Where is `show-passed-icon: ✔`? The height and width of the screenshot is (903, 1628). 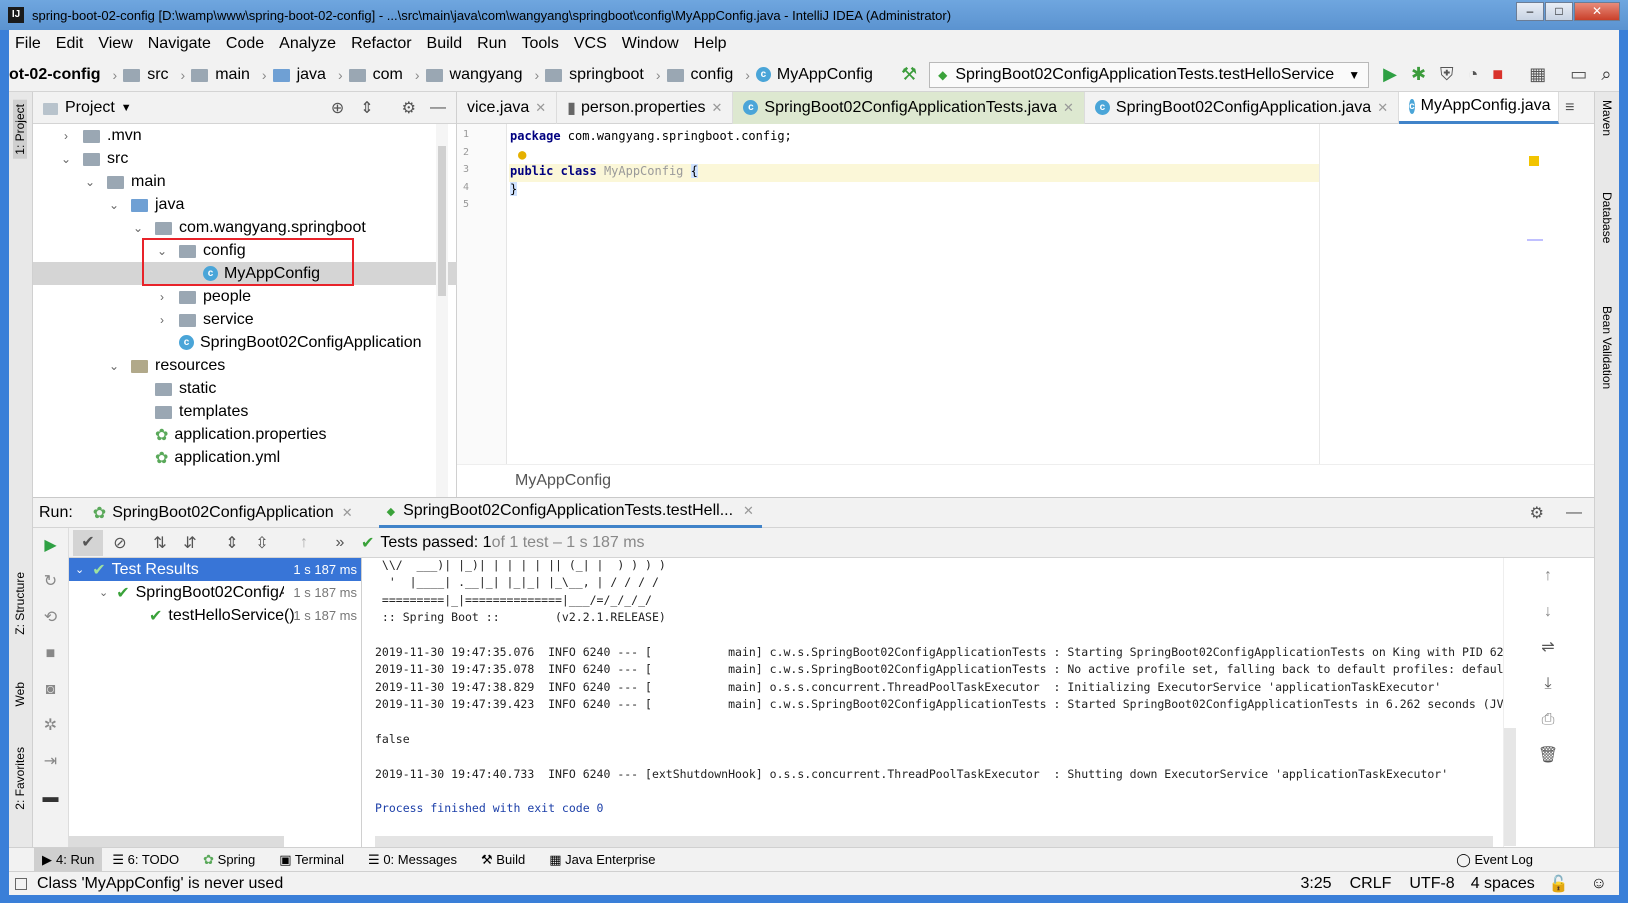 show-passed-icon: ✔ is located at coordinates (88, 542).